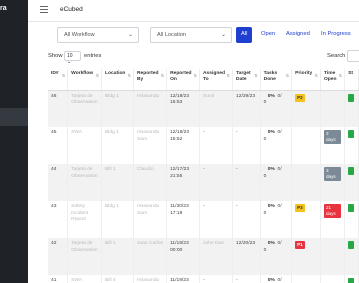  What do you see at coordinates (351, 80) in the screenshot?
I see `column-header-status: St` at bounding box center [351, 80].